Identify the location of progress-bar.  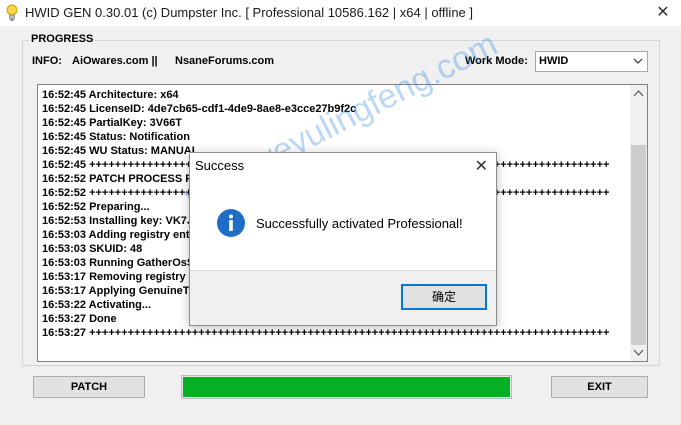
(346, 387).